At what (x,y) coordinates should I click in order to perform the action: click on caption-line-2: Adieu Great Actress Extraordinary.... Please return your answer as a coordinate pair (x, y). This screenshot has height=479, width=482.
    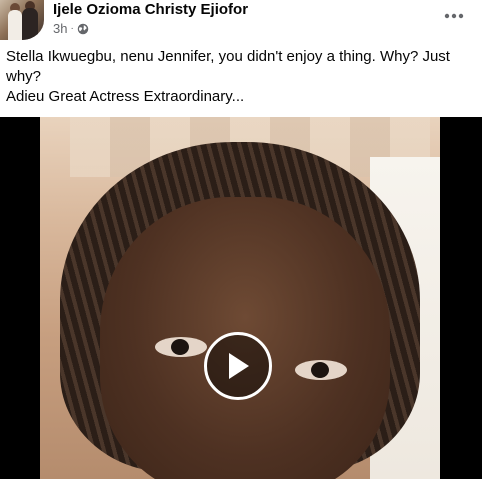
    Looking at the image, I should click on (125, 96).